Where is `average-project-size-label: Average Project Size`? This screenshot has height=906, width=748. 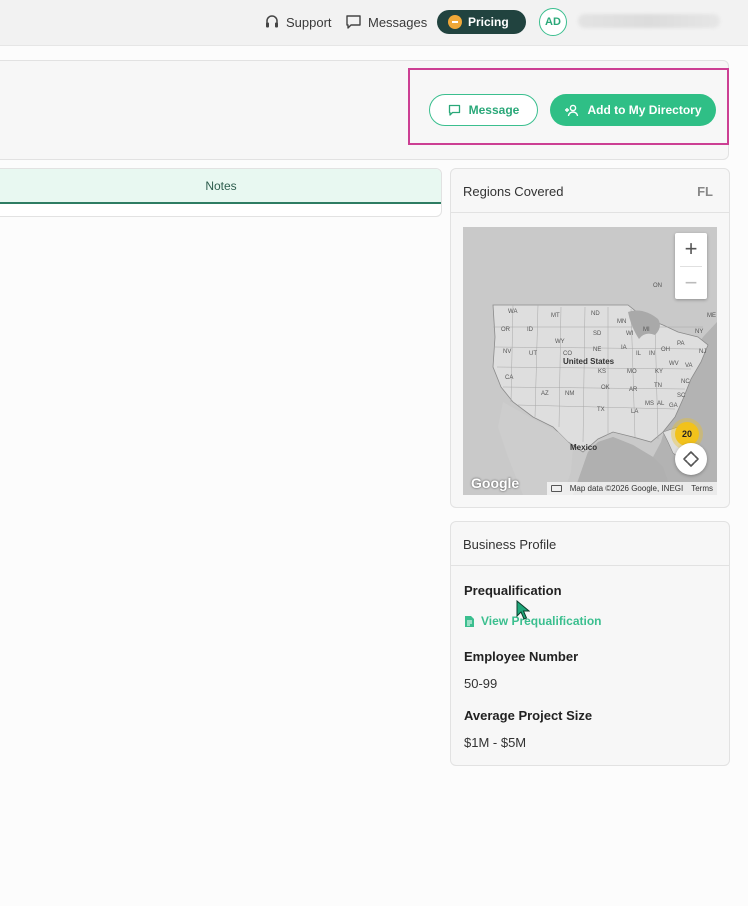 average-project-size-label: Average Project Size is located at coordinates (528, 715).